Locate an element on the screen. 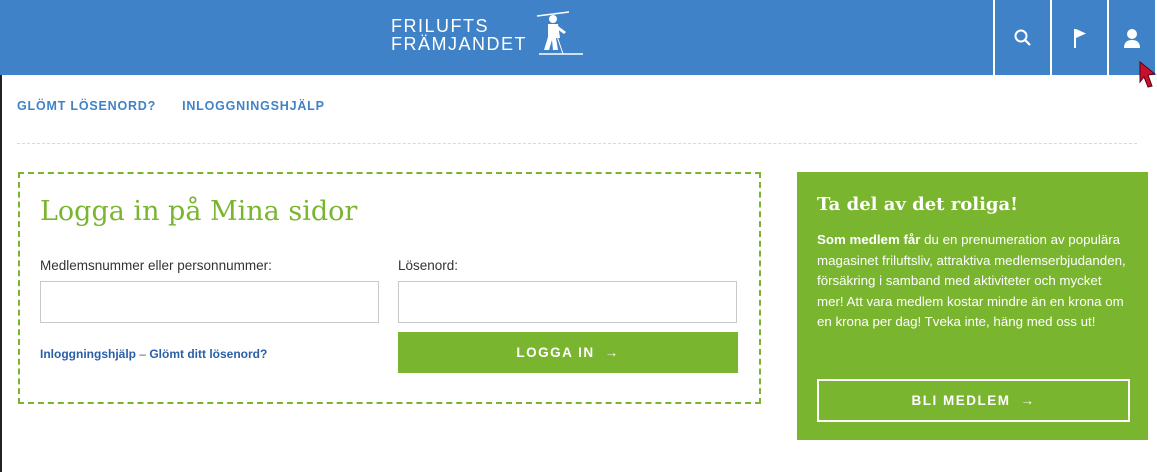 The height and width of the screenshot is (472, 1157). user-icon is located at coordinates (1132, 38).